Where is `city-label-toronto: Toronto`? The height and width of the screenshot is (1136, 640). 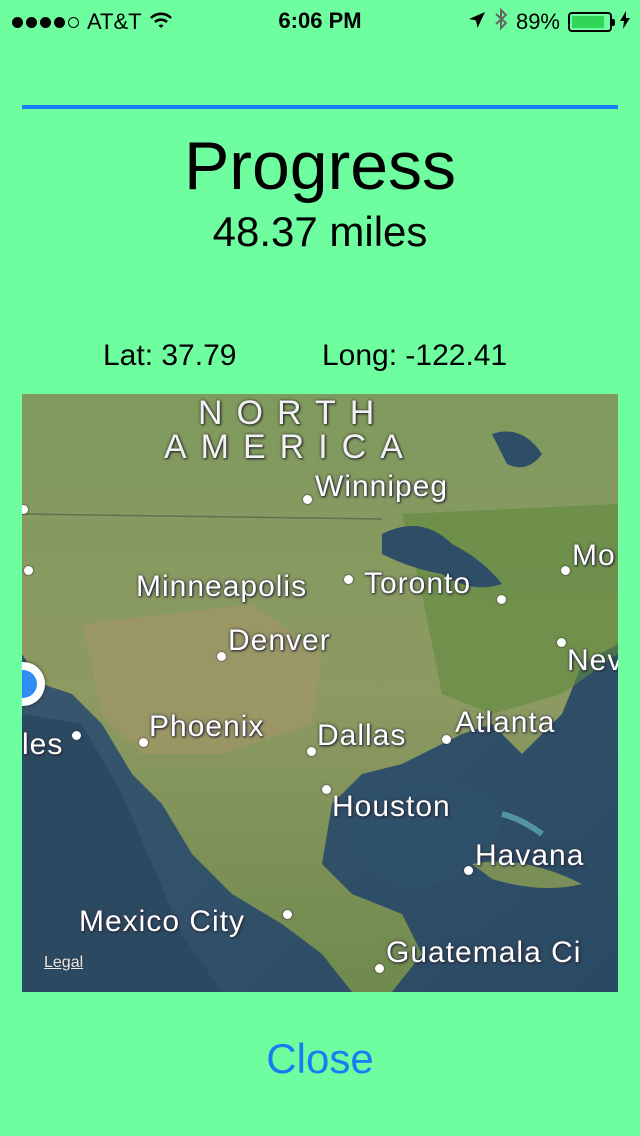
city-label-toronto: Toronto is located at coordinates (418, 583).